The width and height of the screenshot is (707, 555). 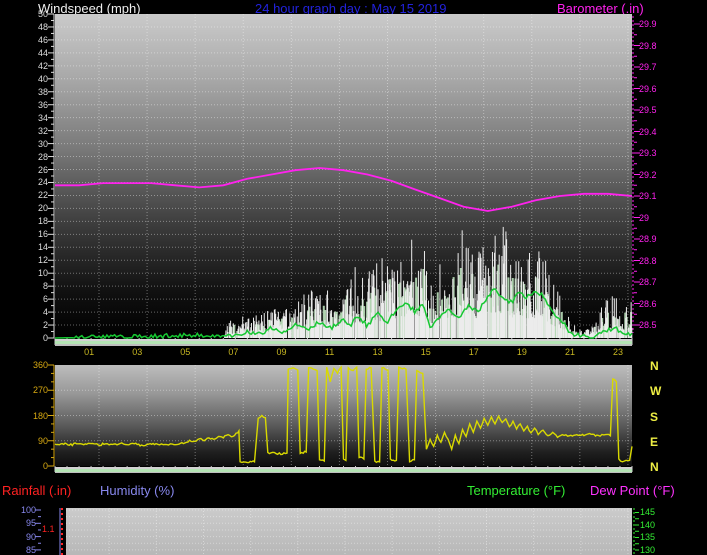 I want to click on windspeed-axis-label: 36, so click(x=42, y=104).